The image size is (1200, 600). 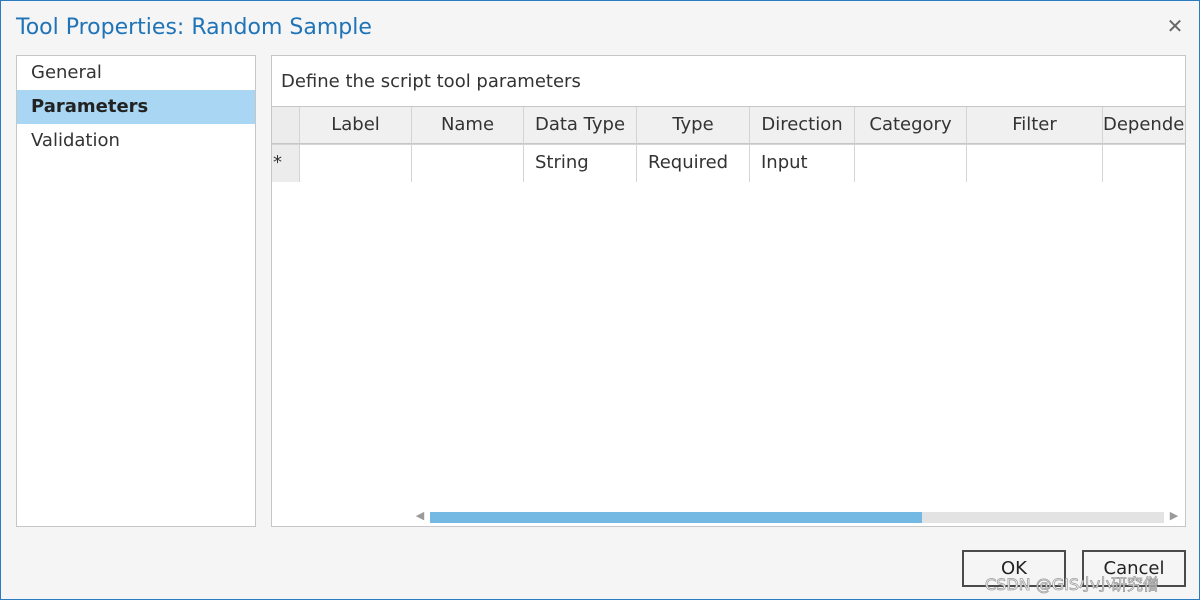 I want to click on column-header-filter: Filter, so click(x=1035, y=125).